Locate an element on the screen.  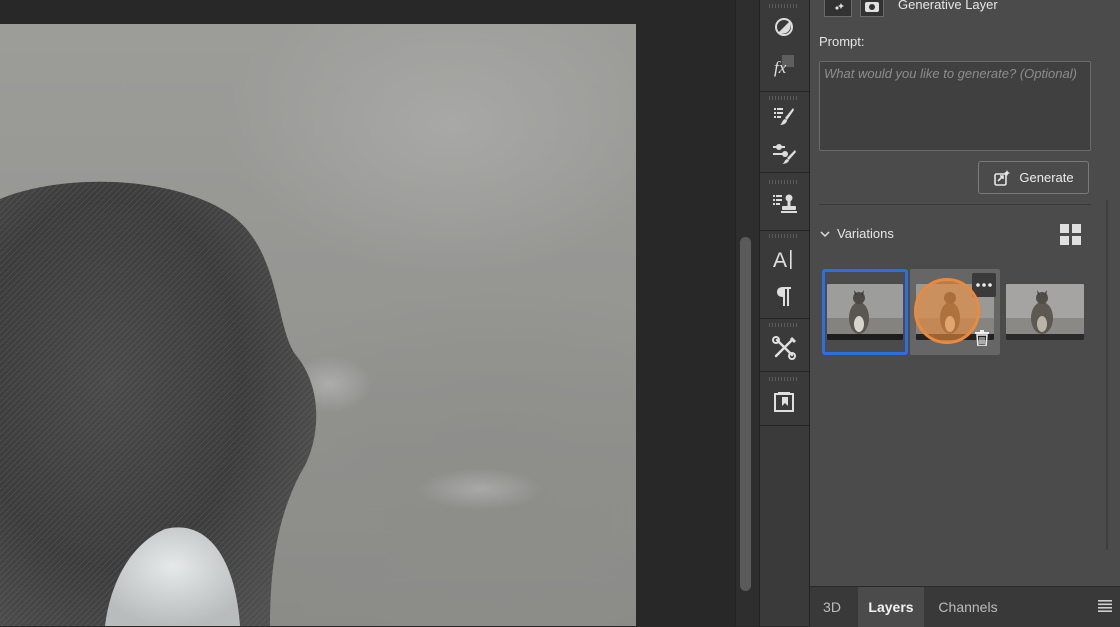
clone-source-icon is located at coordinates (784, 204).